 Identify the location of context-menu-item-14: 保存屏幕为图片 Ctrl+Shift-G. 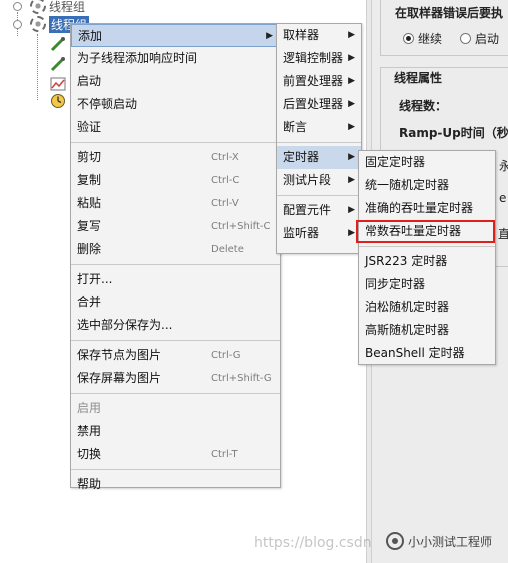
(175, 378).